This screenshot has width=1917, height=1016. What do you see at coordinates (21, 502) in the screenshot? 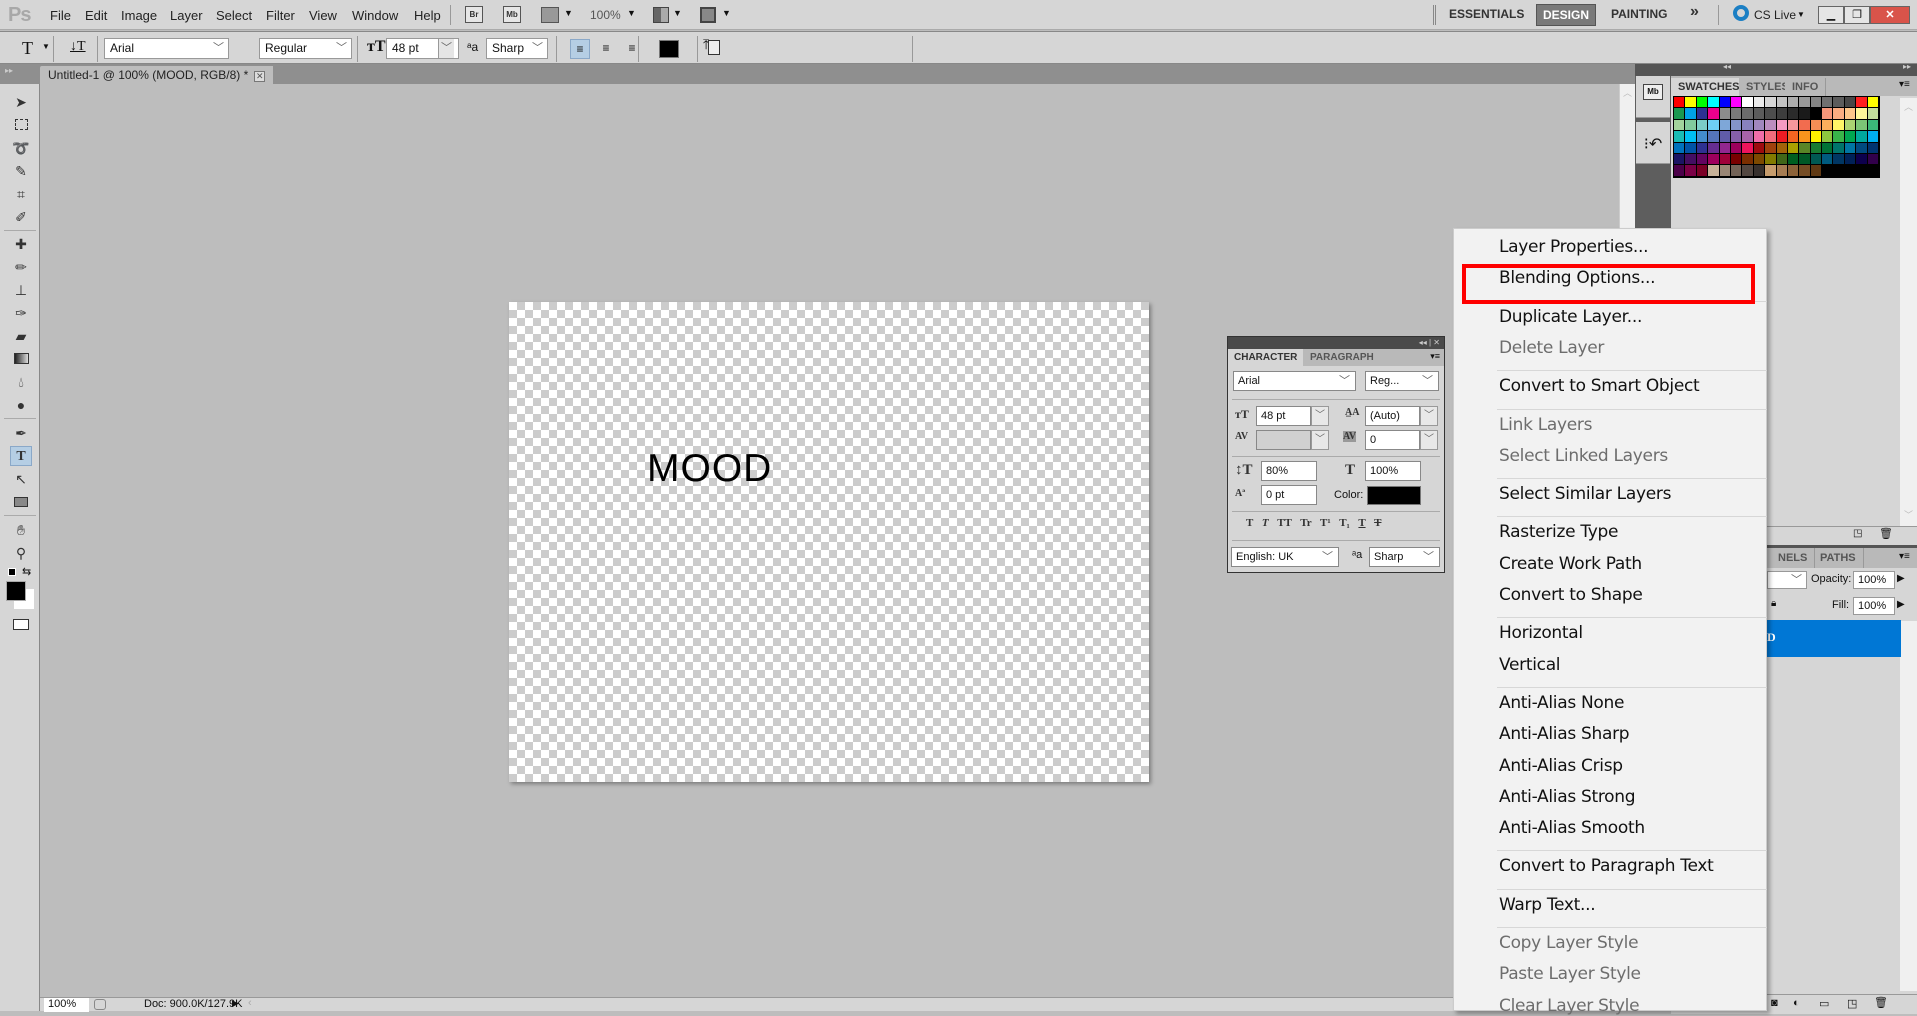
I see `rectangle-tool-icon` at bounding box center [21, 502].